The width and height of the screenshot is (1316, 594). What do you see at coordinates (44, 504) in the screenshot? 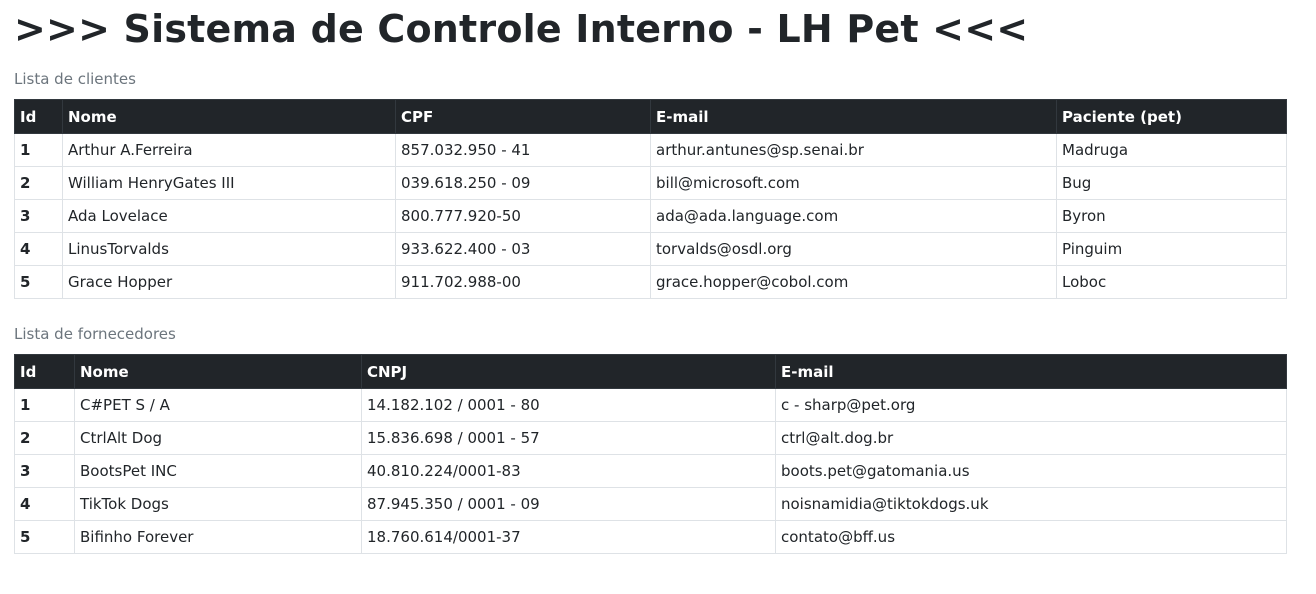
I see `fornecedor-id: 4` at bounding box center [44, 504].